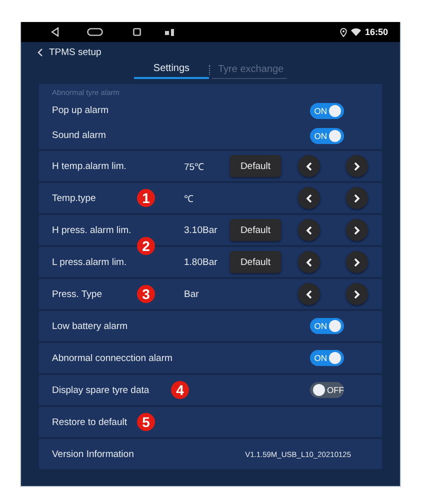 Image resolution: width=421 pixels, height=500 pixels. Describe the element at coordinates (55, 32) in the screenshot. I see `back-triangle-icon` at that location.